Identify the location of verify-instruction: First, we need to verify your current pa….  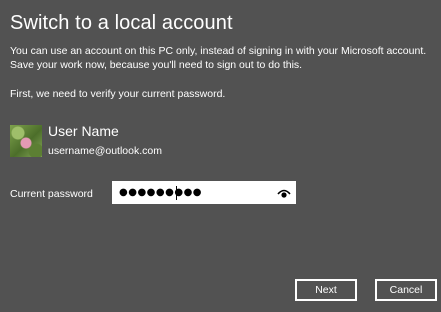
(118, 94).